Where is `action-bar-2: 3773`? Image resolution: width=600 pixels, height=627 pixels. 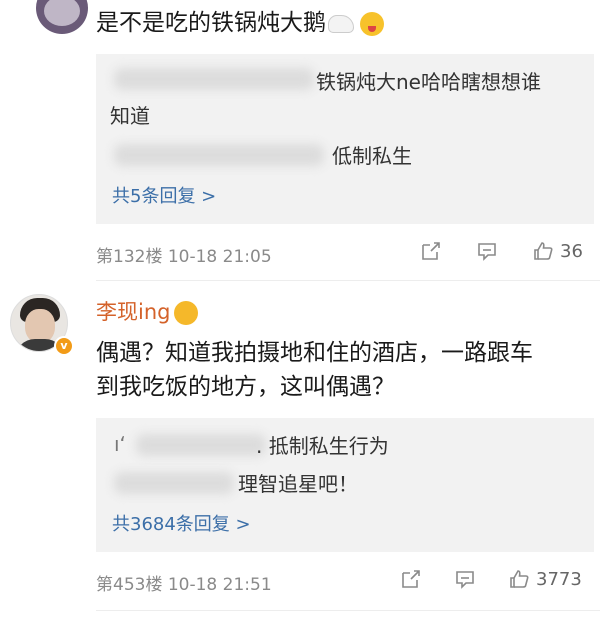 action-bar-2: 3773 is located at coordinates (491, 579).